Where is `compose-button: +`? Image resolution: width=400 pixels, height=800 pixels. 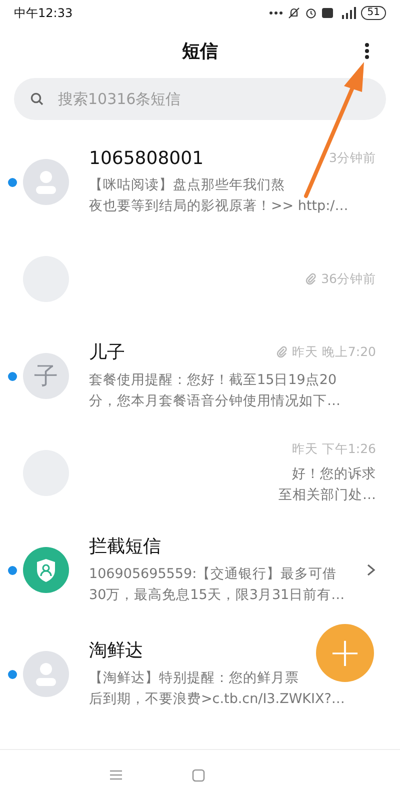
compose-button: + is located at coordinates (345, 653).